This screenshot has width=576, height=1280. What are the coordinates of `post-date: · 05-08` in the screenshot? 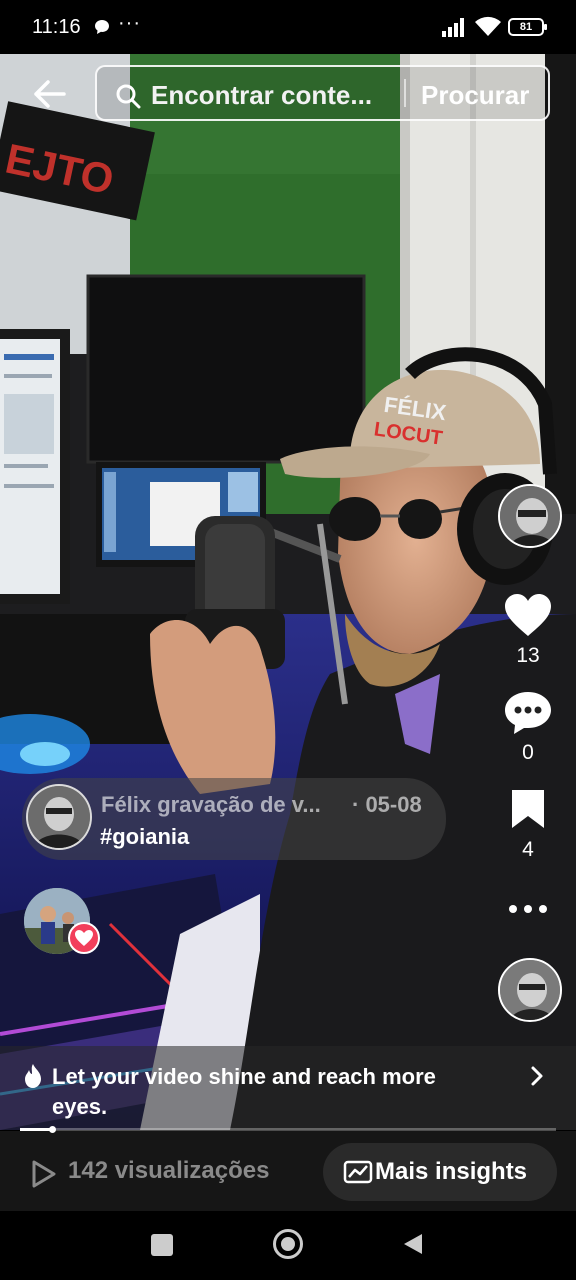 It's located at (387, 804).